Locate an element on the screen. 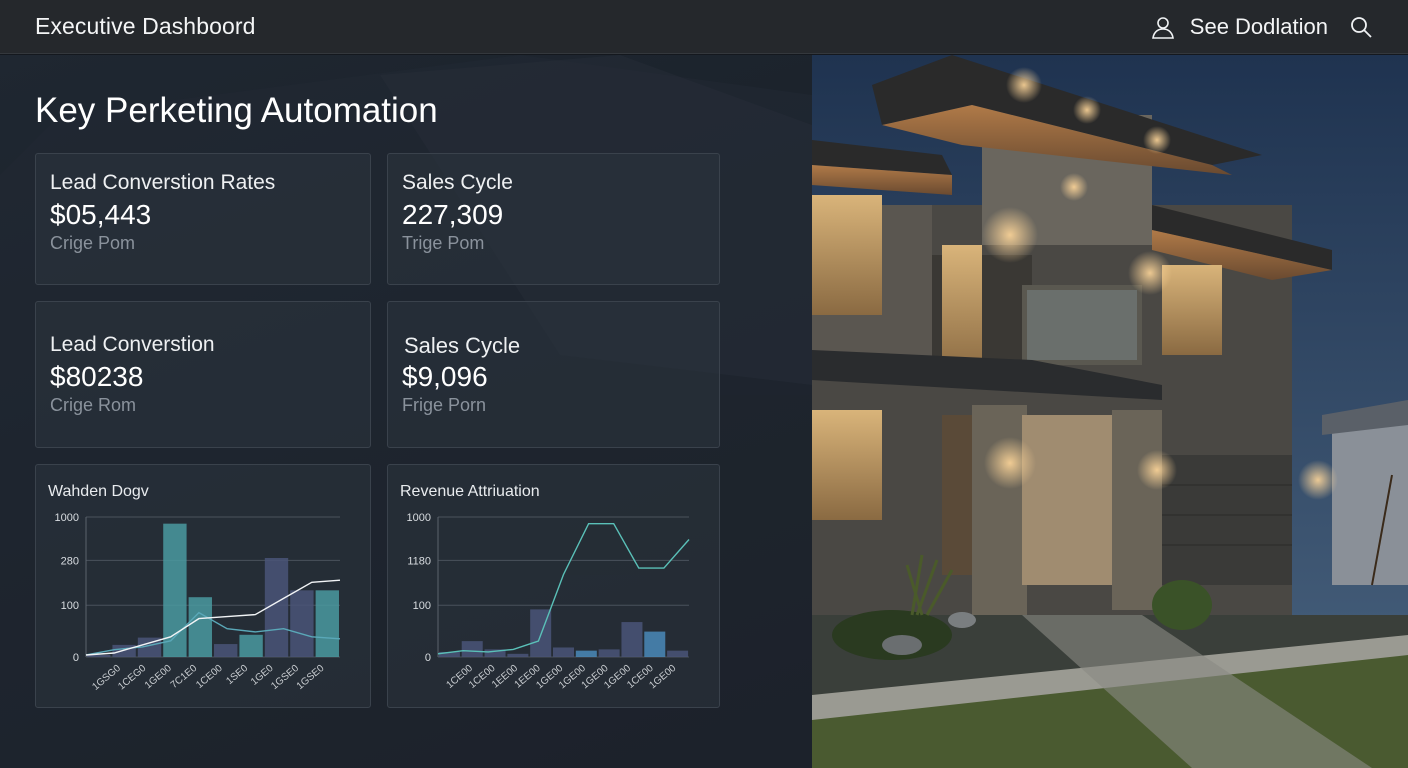  search-icon is located at coordinates (1361, 27).